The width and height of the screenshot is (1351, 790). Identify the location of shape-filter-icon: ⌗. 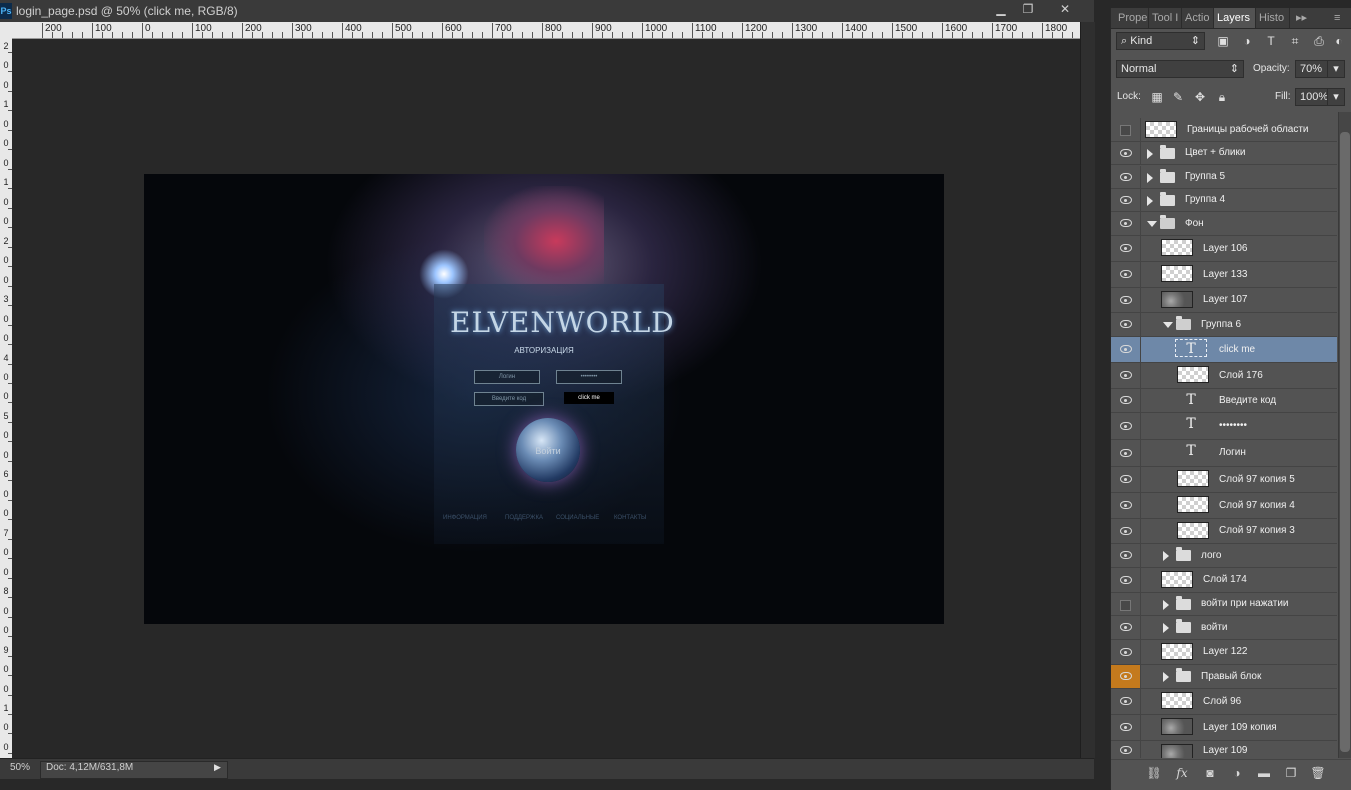
(1295, 41).